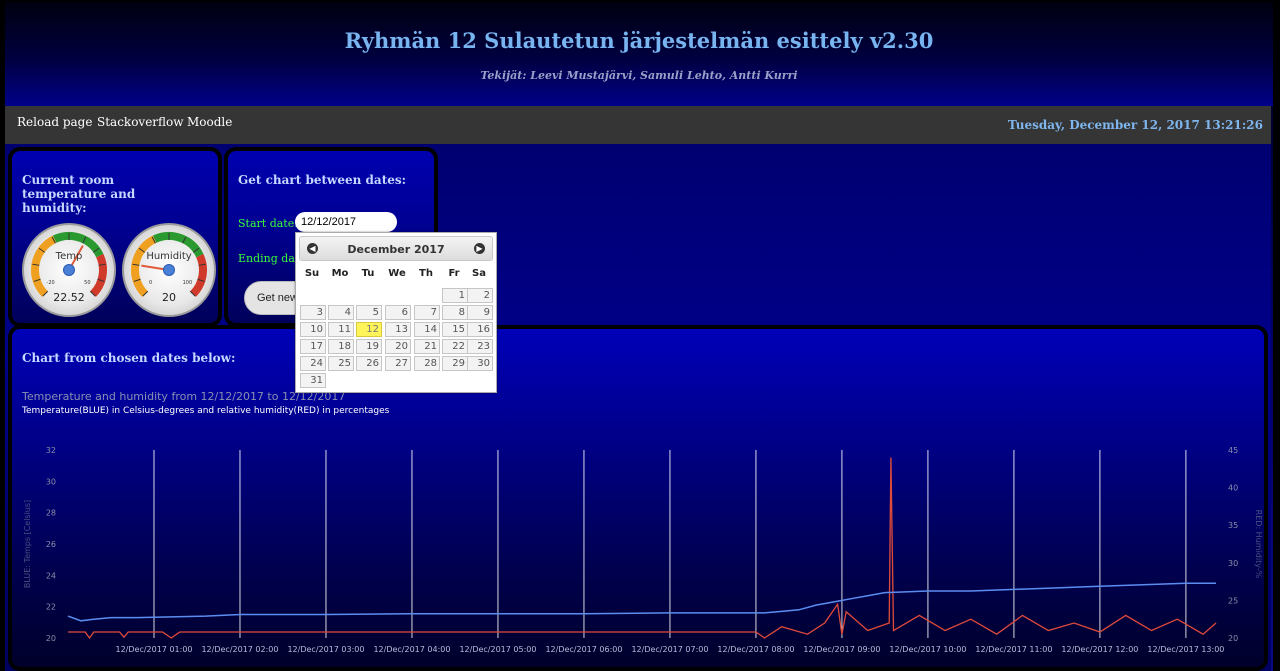 Image resolution: width=1280 pixels, height=671 pixels. I want to click on x-tick-label: 12/Dec/2017 08:00, so click(755, 649).